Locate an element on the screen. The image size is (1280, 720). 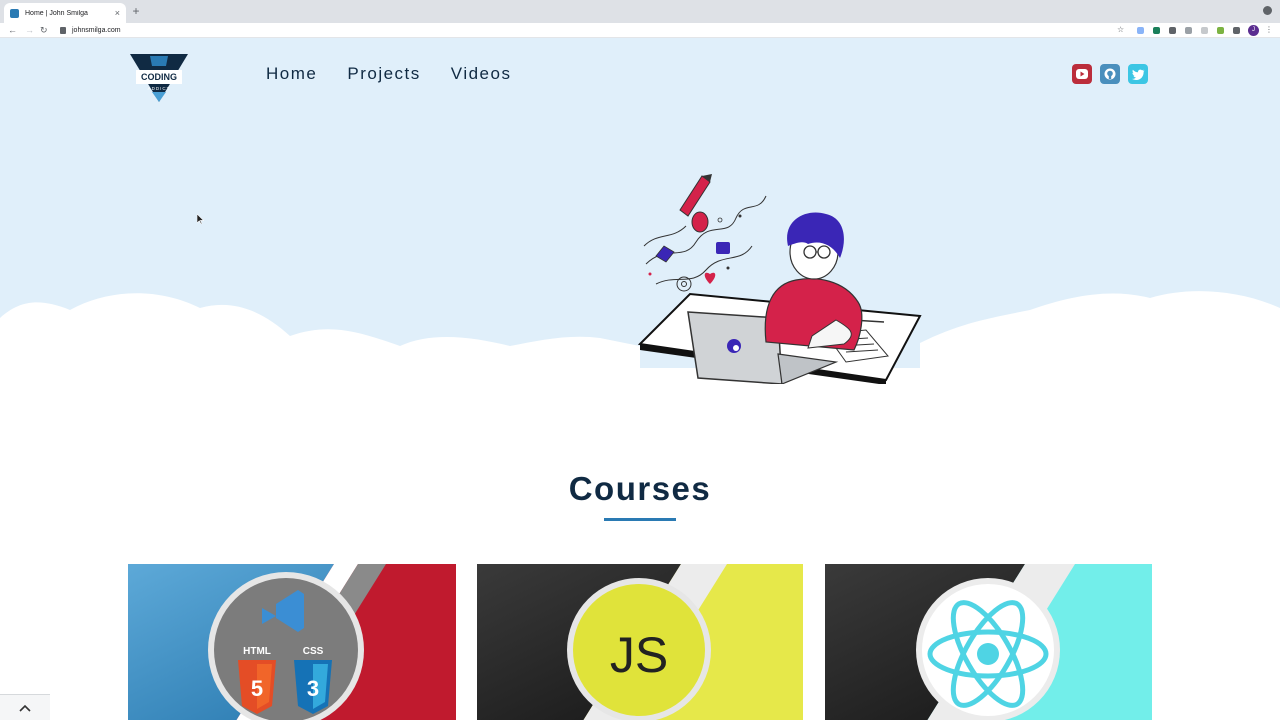
browser-tab: Home | John Smilga × is located at coordinates (65, 13).